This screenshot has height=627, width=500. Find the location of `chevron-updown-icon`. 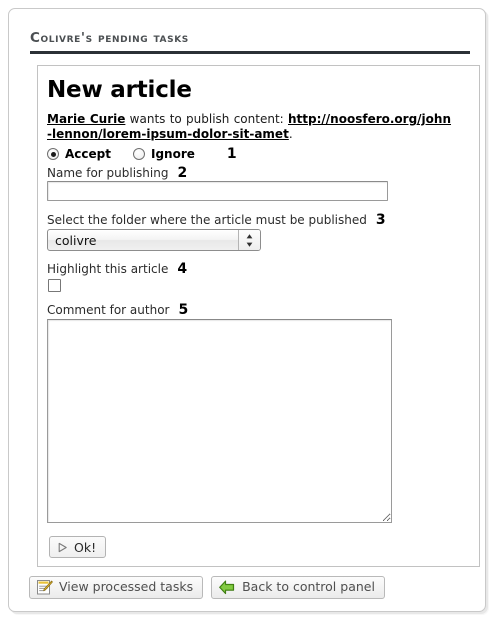

chevron-updown-icon is located at coordinates (249, 240).